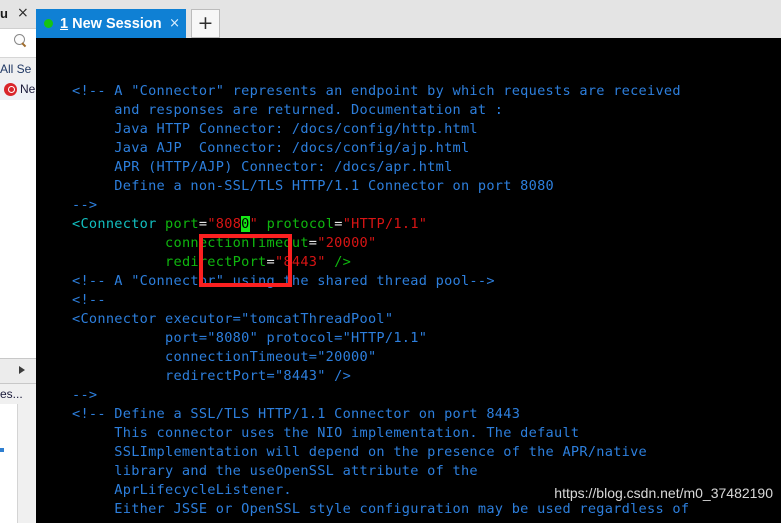 This screenshot has height=523, width=781. I want to click on code-token: redirectPort, so click(216, 262).